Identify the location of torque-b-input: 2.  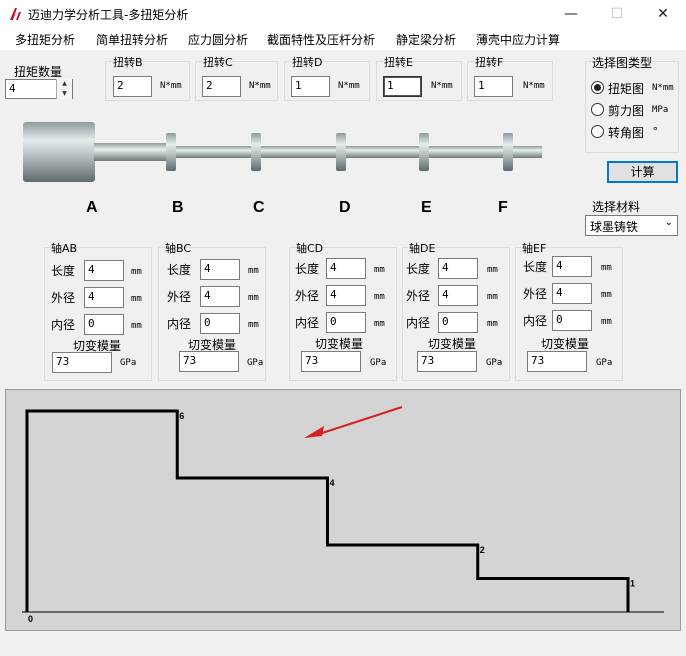
(132, 86).